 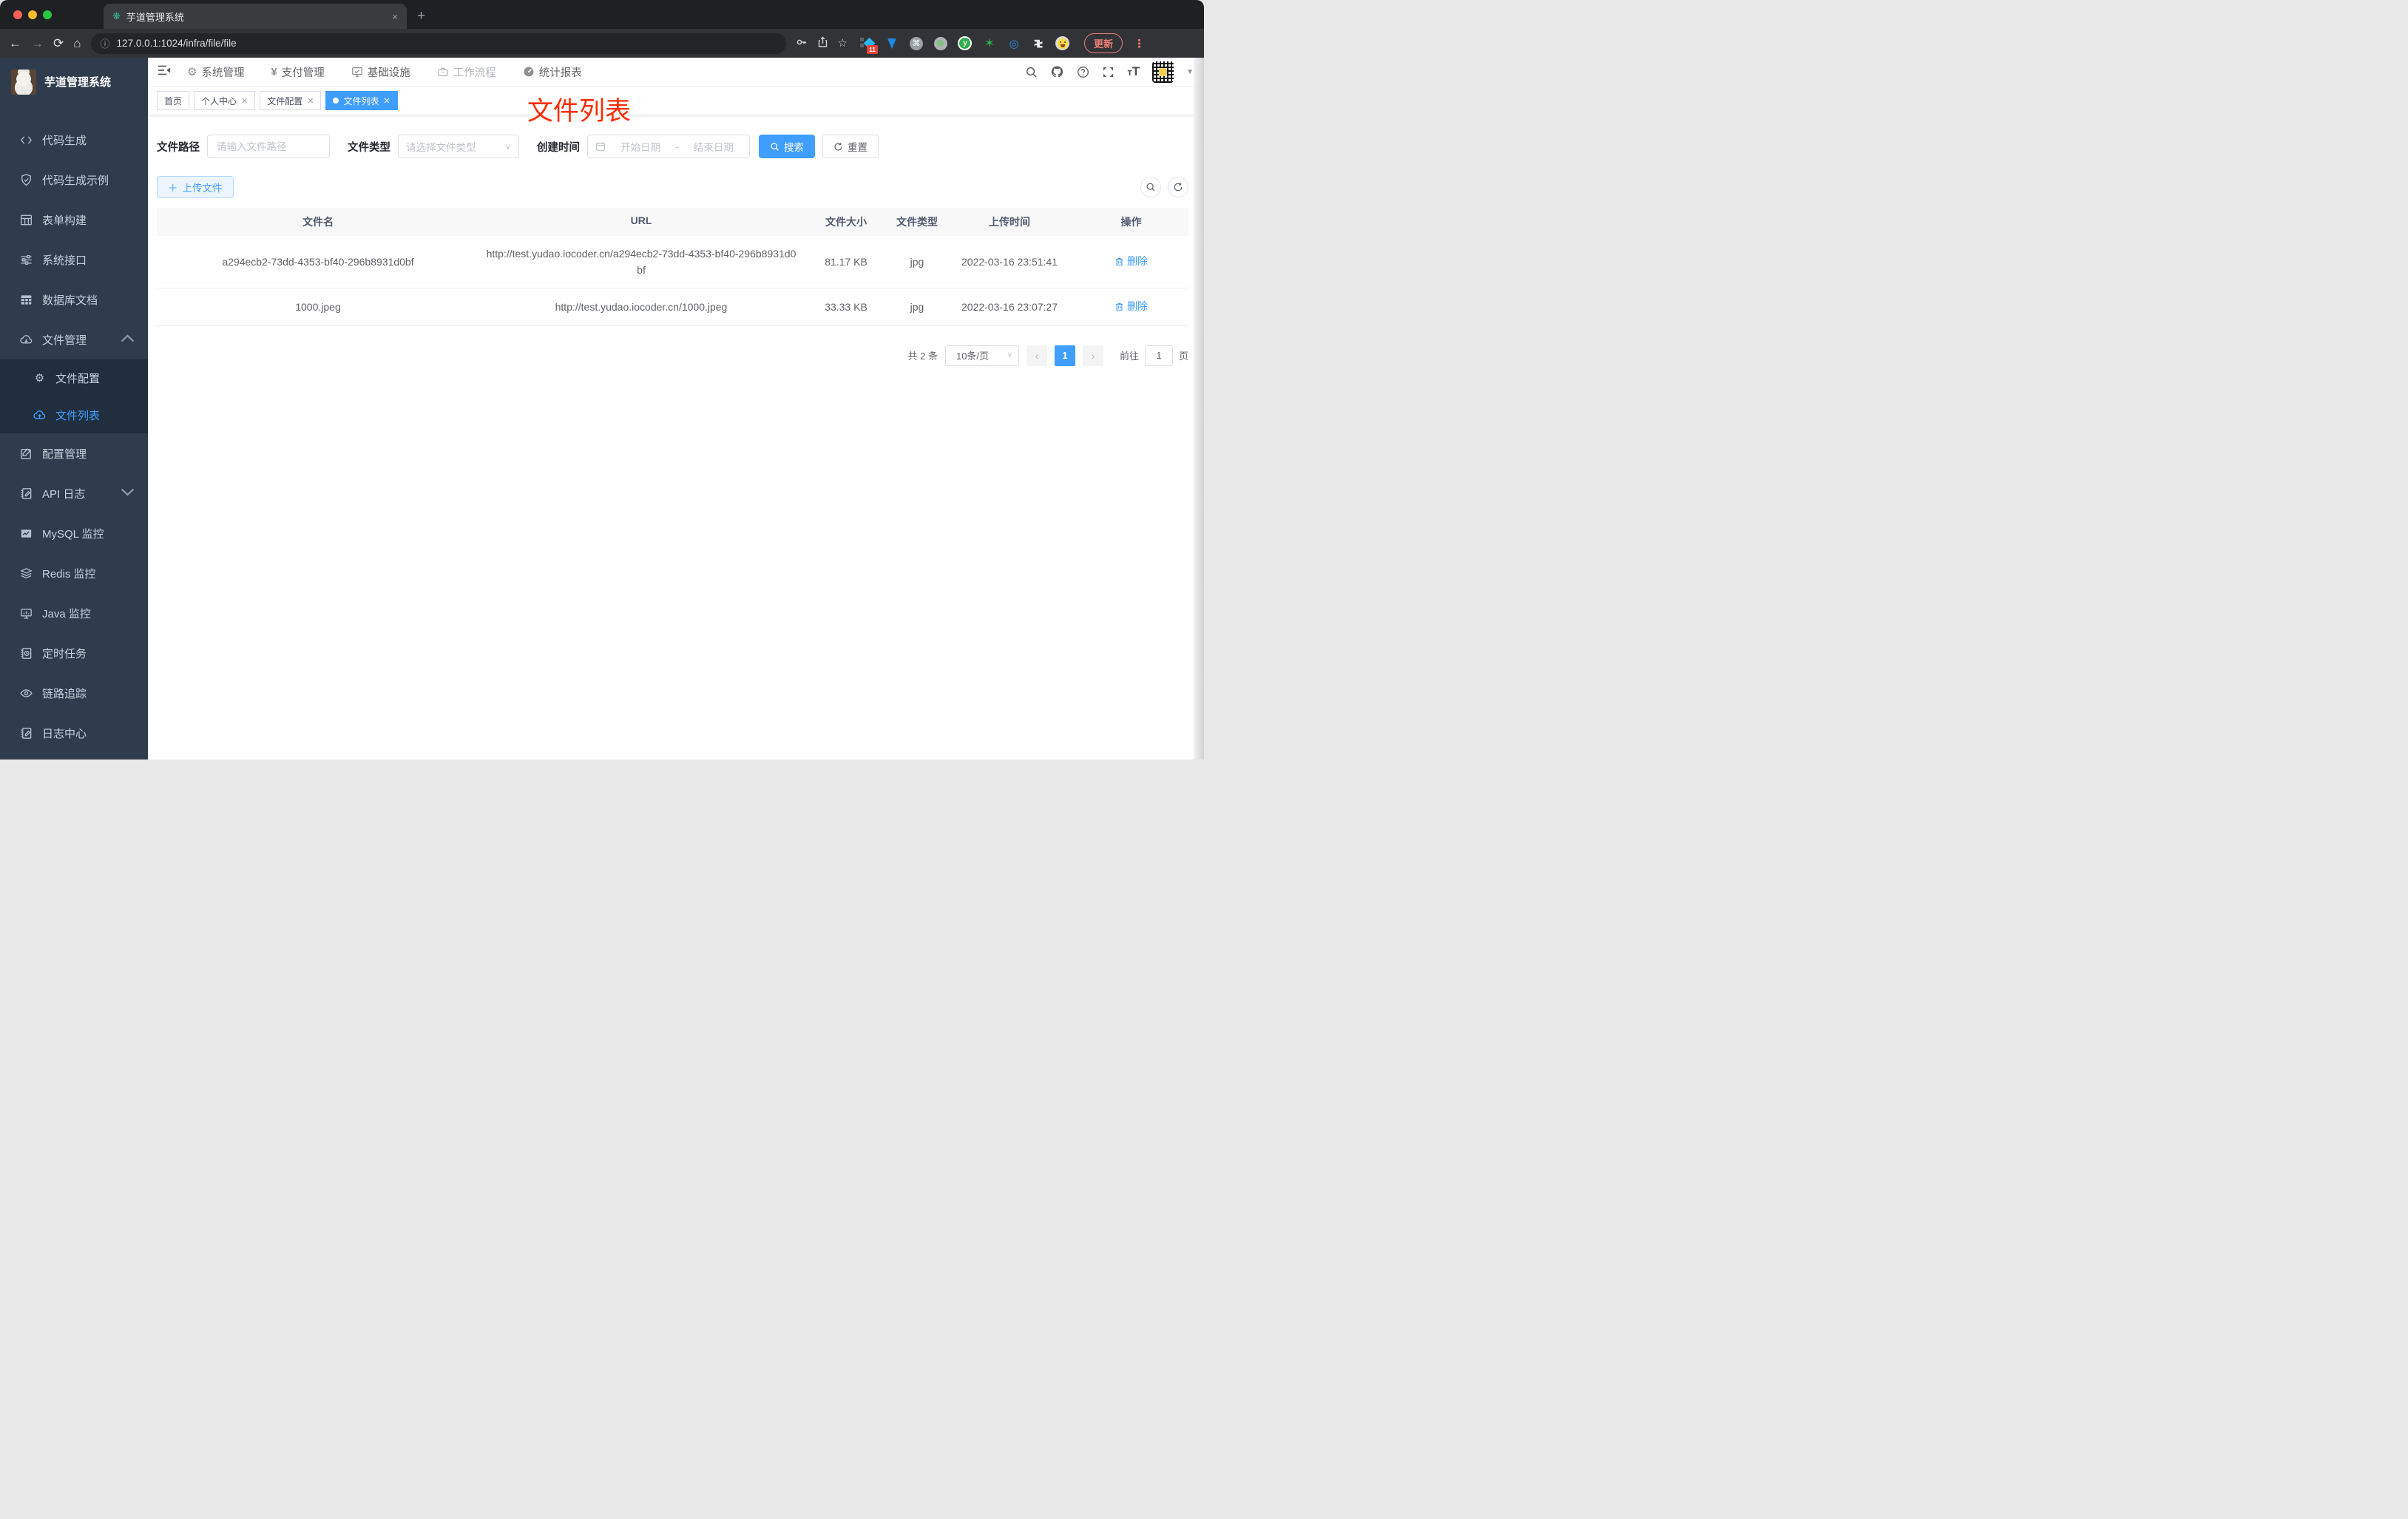 I want to click on refresh-table-button, so click(x=1178, y=187).